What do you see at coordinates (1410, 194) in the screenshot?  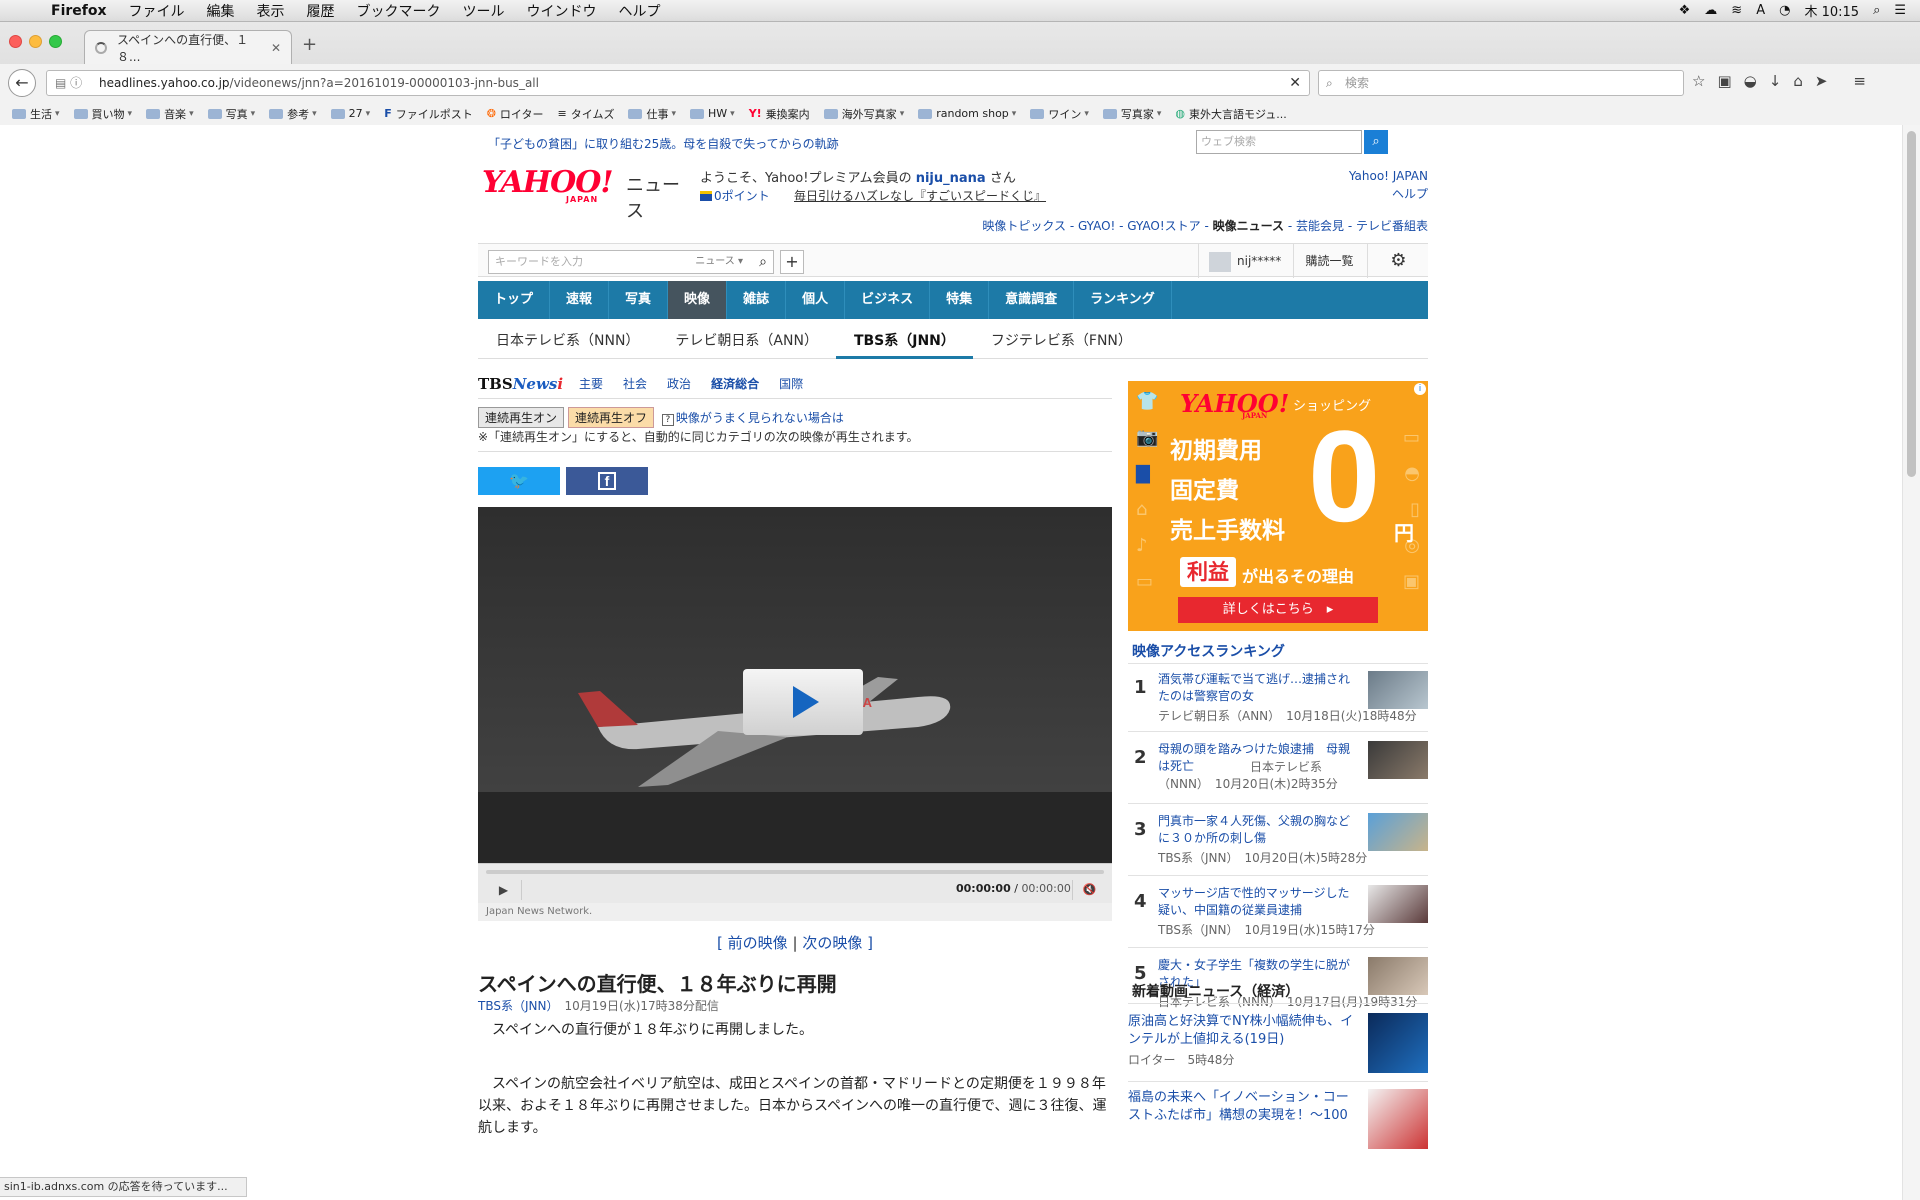 I see `help-link: ヘルプ` at bounding box center [1410, 194].